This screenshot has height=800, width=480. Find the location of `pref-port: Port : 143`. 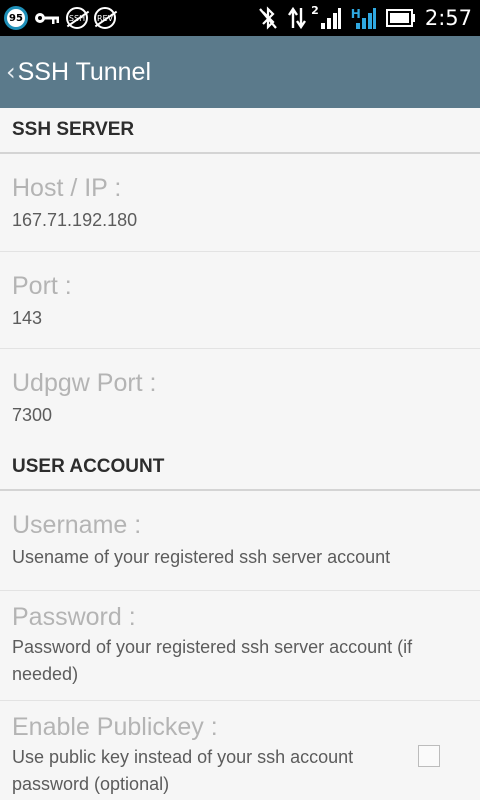

pref-port: Port : 143 is located at coordinates (240, 300).